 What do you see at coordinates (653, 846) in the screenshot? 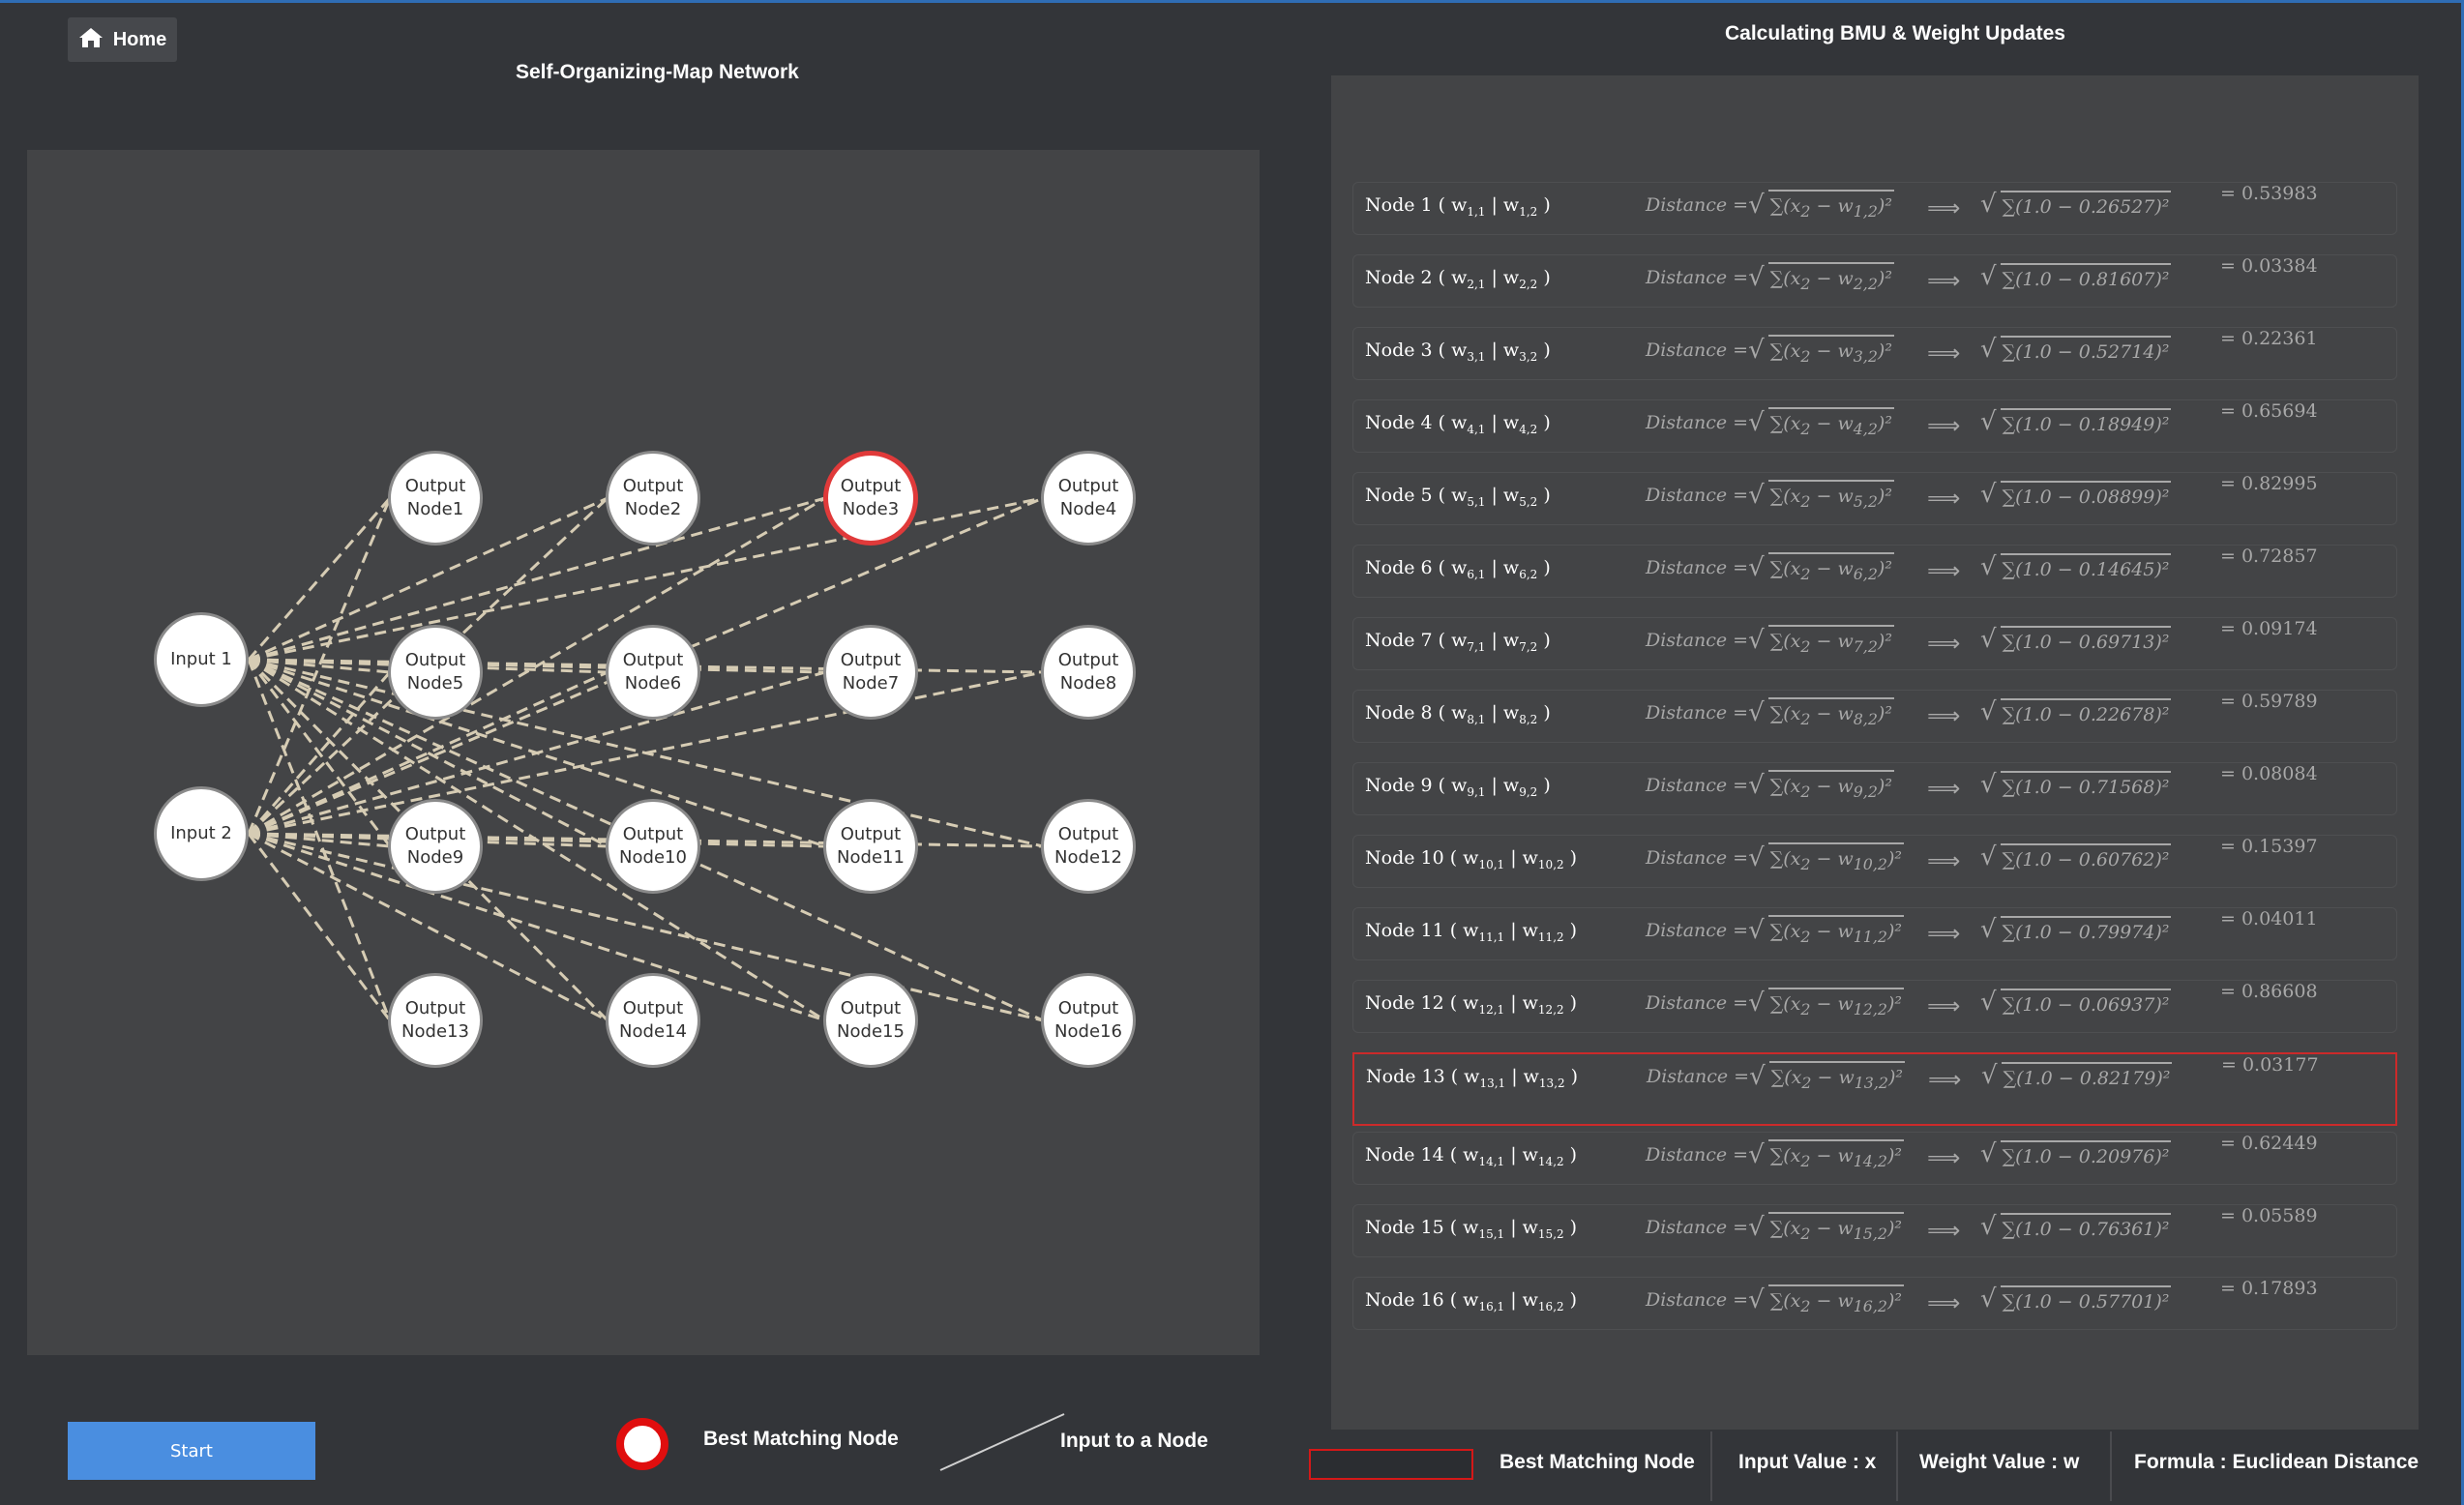
I see `output-node-10: Output Node10` at bounding box center [653, 846].